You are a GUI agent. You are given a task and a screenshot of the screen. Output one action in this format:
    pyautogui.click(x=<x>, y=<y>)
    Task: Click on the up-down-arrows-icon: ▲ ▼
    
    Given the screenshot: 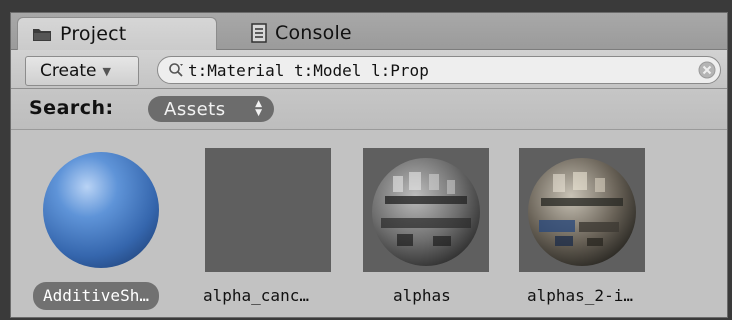 What is the action you would take?
    pyautogui.click(x=258, y=108)
    